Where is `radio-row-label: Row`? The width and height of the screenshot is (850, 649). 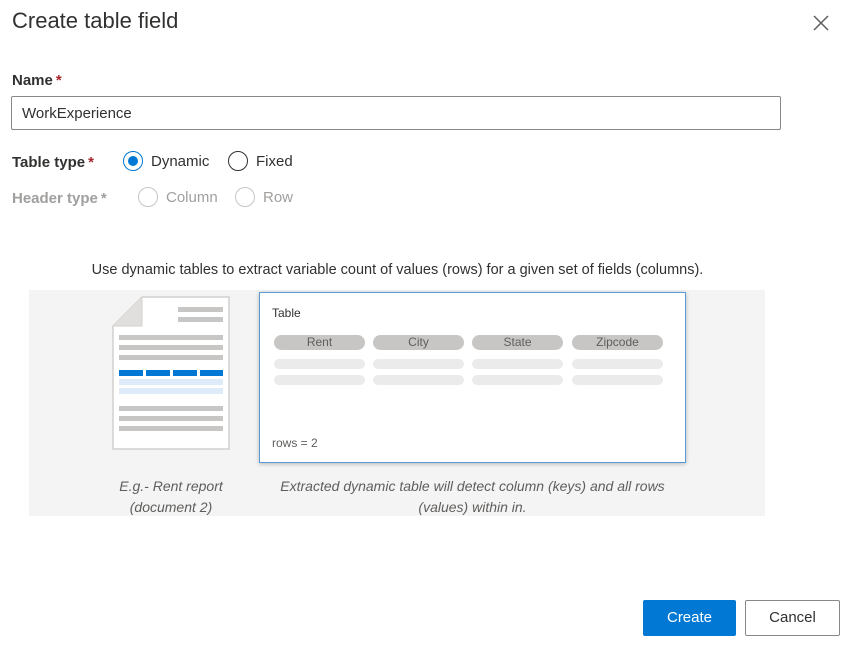
radio-row-label: Row is located at coordinates (278, 197).